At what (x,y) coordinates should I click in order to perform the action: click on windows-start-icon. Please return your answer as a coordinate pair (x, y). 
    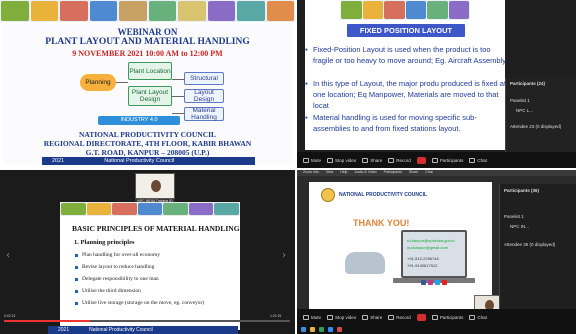
    Looking at the image, I should click on (303, 329).